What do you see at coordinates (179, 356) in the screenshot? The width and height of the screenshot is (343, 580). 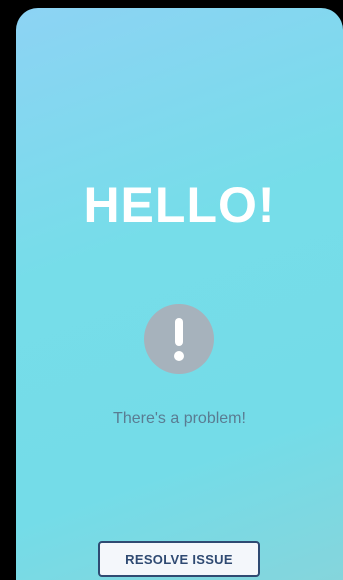 I see `exclamation-dot` at bounding box center [179, 356].